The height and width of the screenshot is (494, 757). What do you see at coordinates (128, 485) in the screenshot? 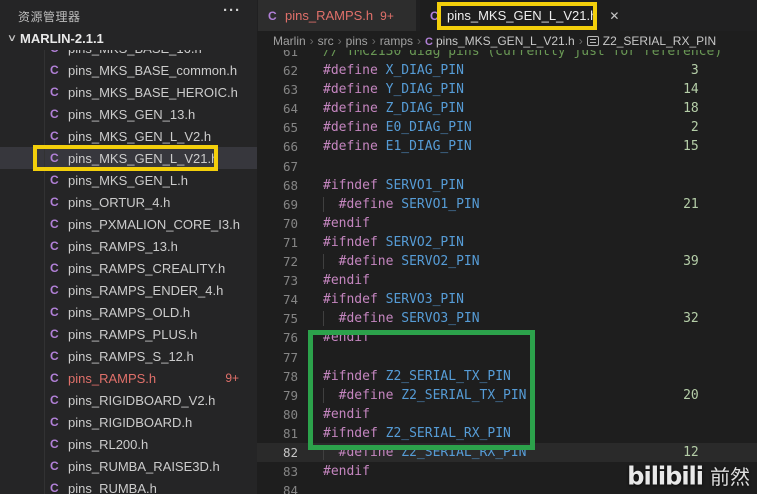
I see `tree-item-pins_RUMBA.h: Cpins_RUMBA.h` at bounding box center [128, 485].